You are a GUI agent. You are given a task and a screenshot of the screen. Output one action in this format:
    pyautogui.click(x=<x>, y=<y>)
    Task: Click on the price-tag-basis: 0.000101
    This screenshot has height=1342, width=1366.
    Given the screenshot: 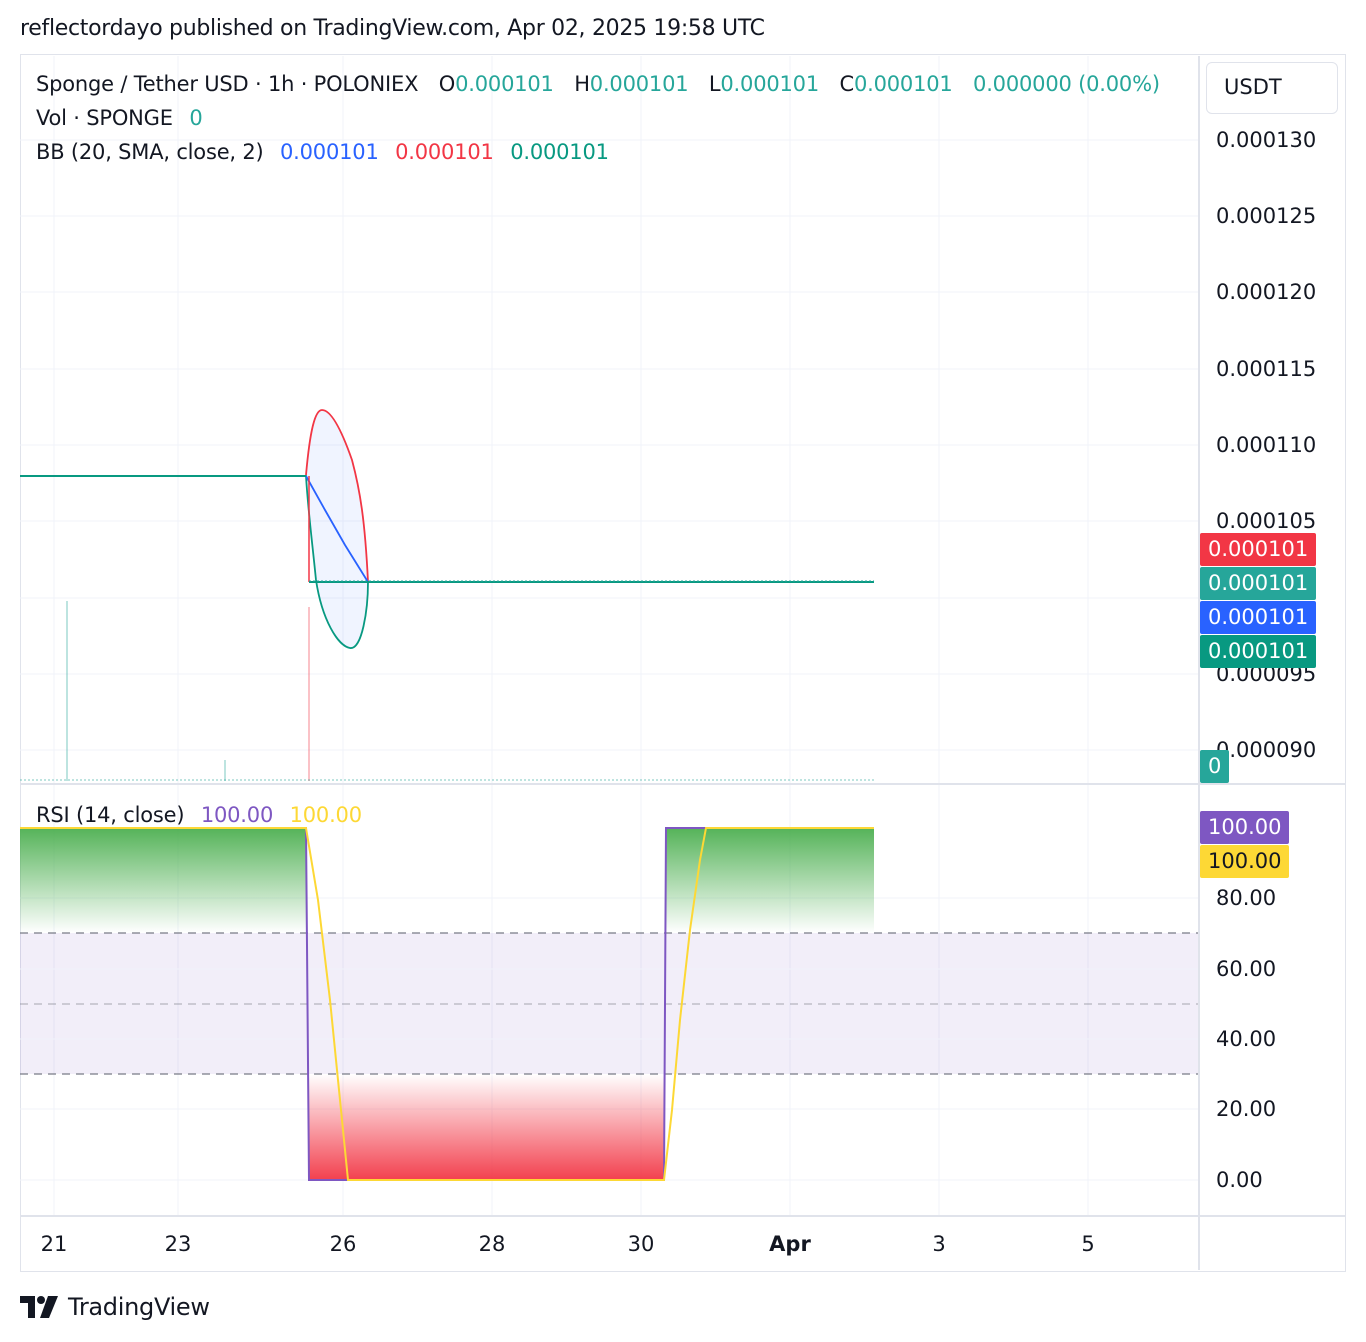 What is the action you would take?
    pyautogui.click(x=1258, y=617)
    